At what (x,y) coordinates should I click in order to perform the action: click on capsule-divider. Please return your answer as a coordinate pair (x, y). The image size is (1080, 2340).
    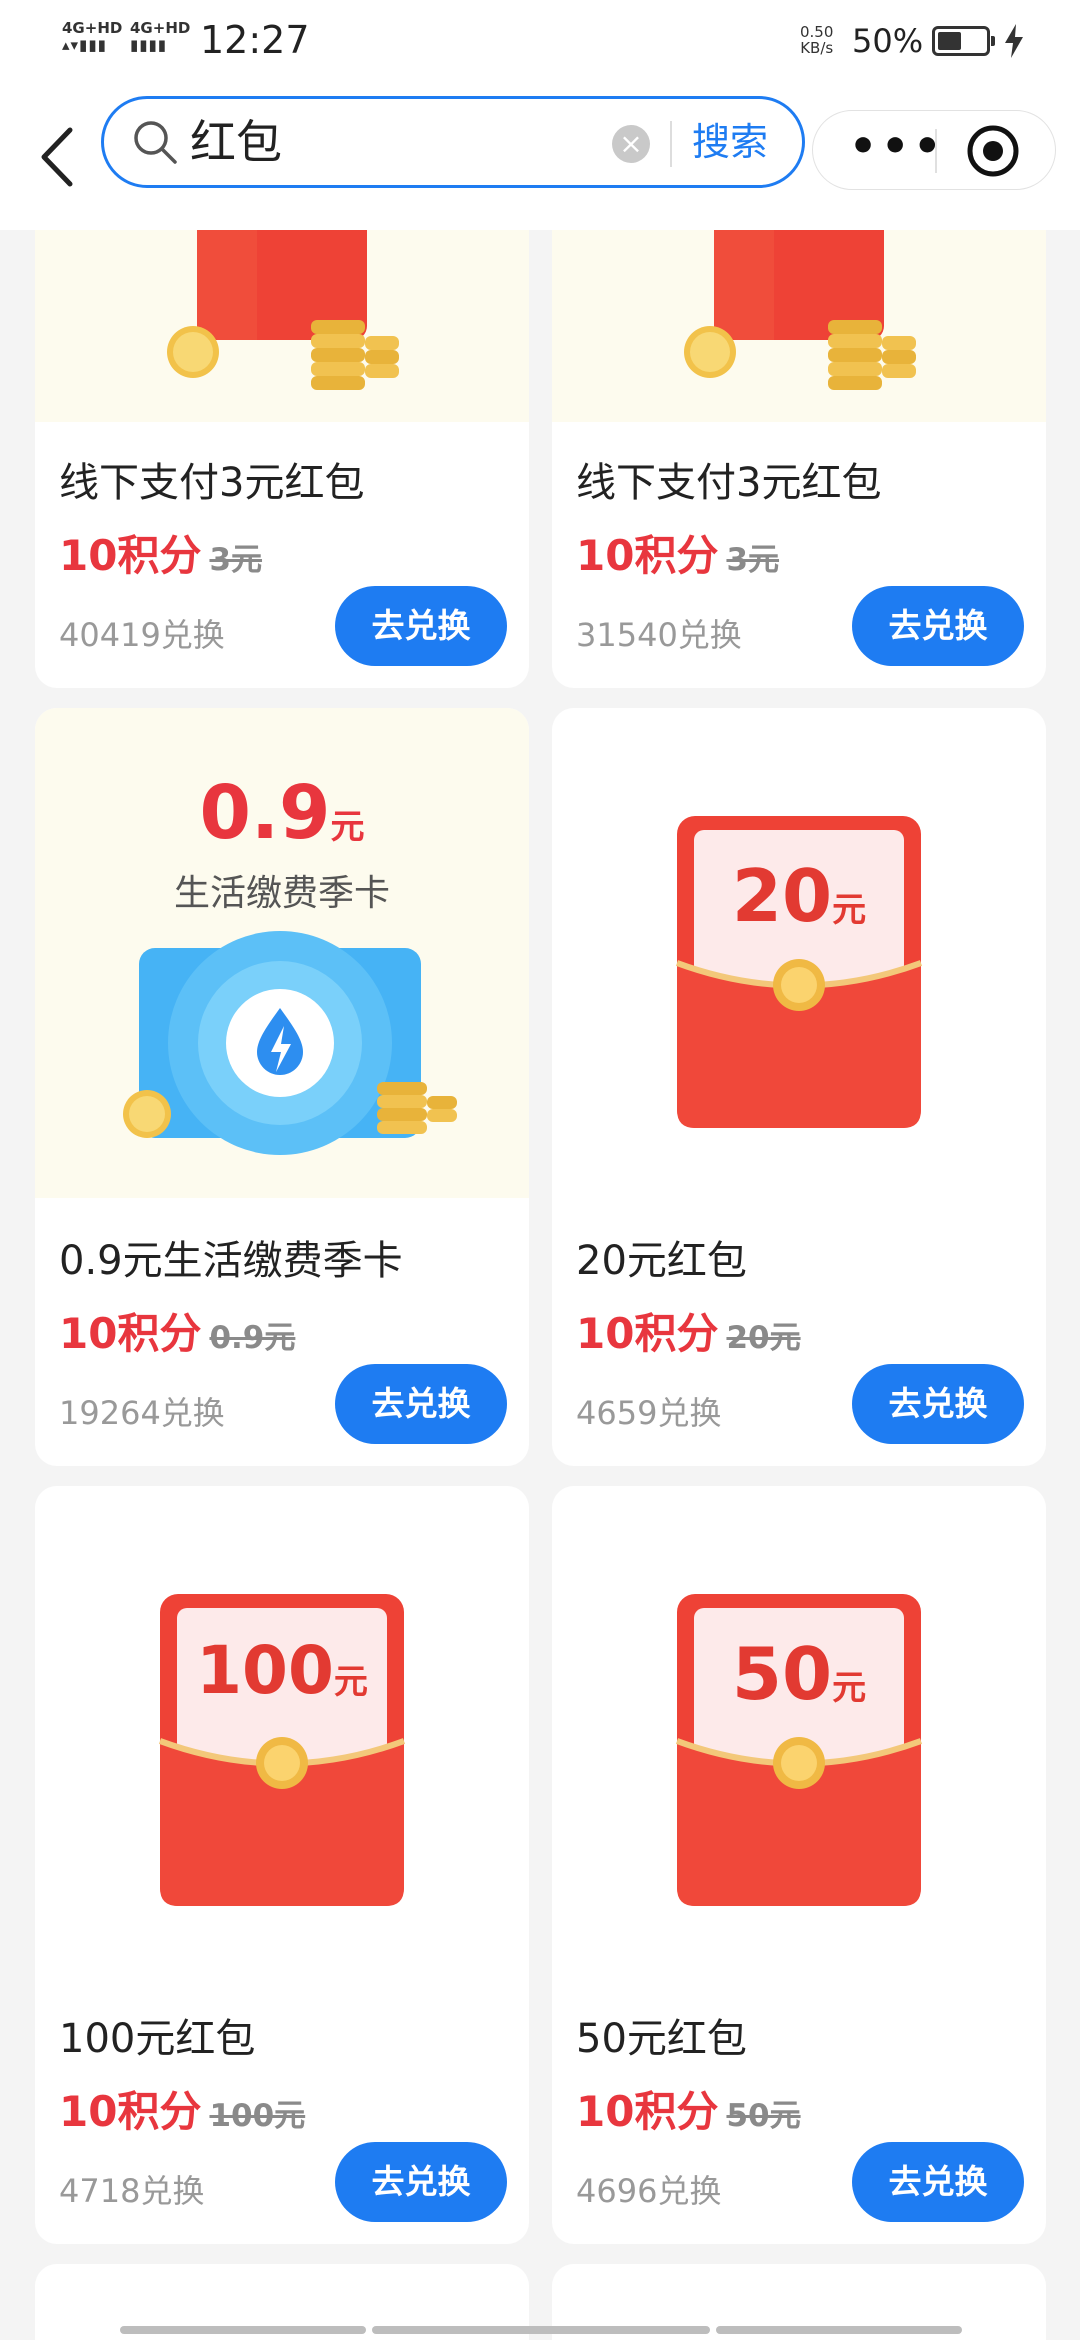
    Looking at the image, I should click on (936, 151).